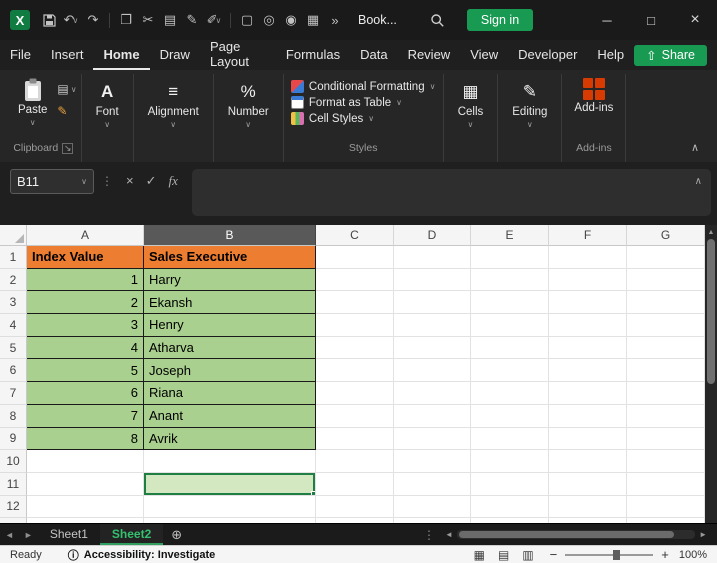 The height and width of the screenshot is (563, 717). Describe the element at coordinates (432, 461) in the screenshot. I see `cell-D10` at that location.